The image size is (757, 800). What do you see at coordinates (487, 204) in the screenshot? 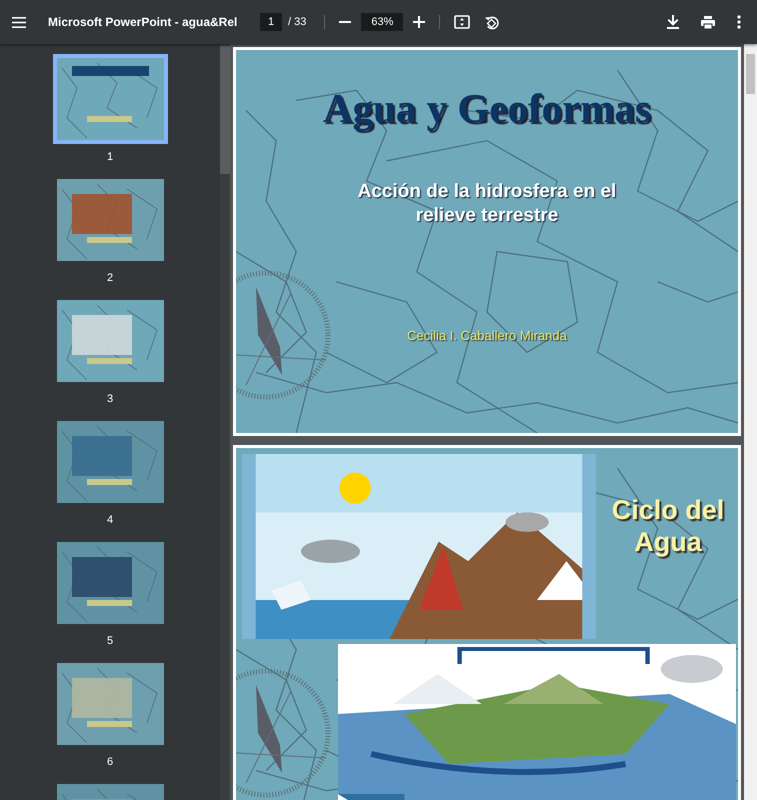
I see `slide-subtitle: Acción de la hidrosfera en el relieve terrestre` at bounding box center [487, 204].